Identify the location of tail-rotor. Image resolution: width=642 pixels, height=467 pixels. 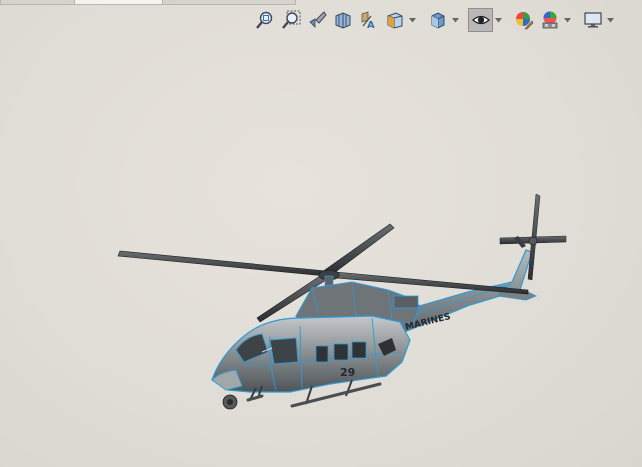
(533, 237).